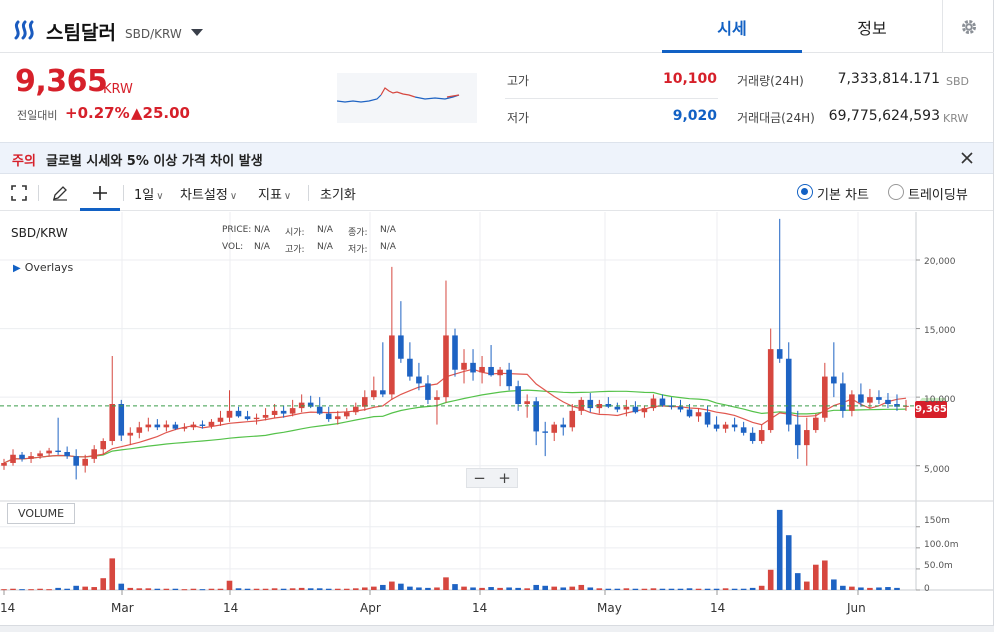 Image resolution: width=994 pixels, height=632 pixels. Describe the element at coordinates (19, 193) in the screenshot. I see `fullscreen-icon` at that location.